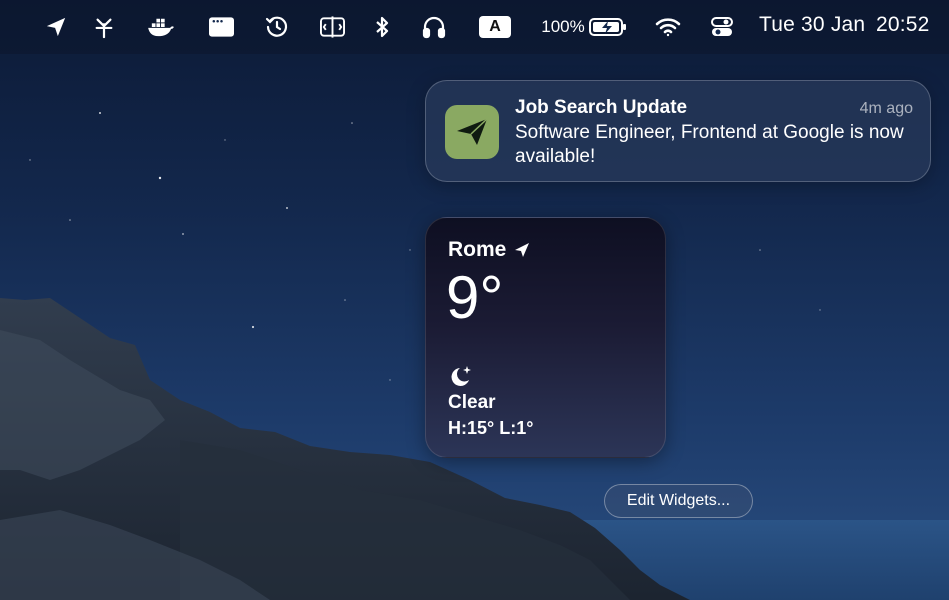 The height and width of the screenshot is (600, 949). I want to click on fork-icon, so click(104, 27).